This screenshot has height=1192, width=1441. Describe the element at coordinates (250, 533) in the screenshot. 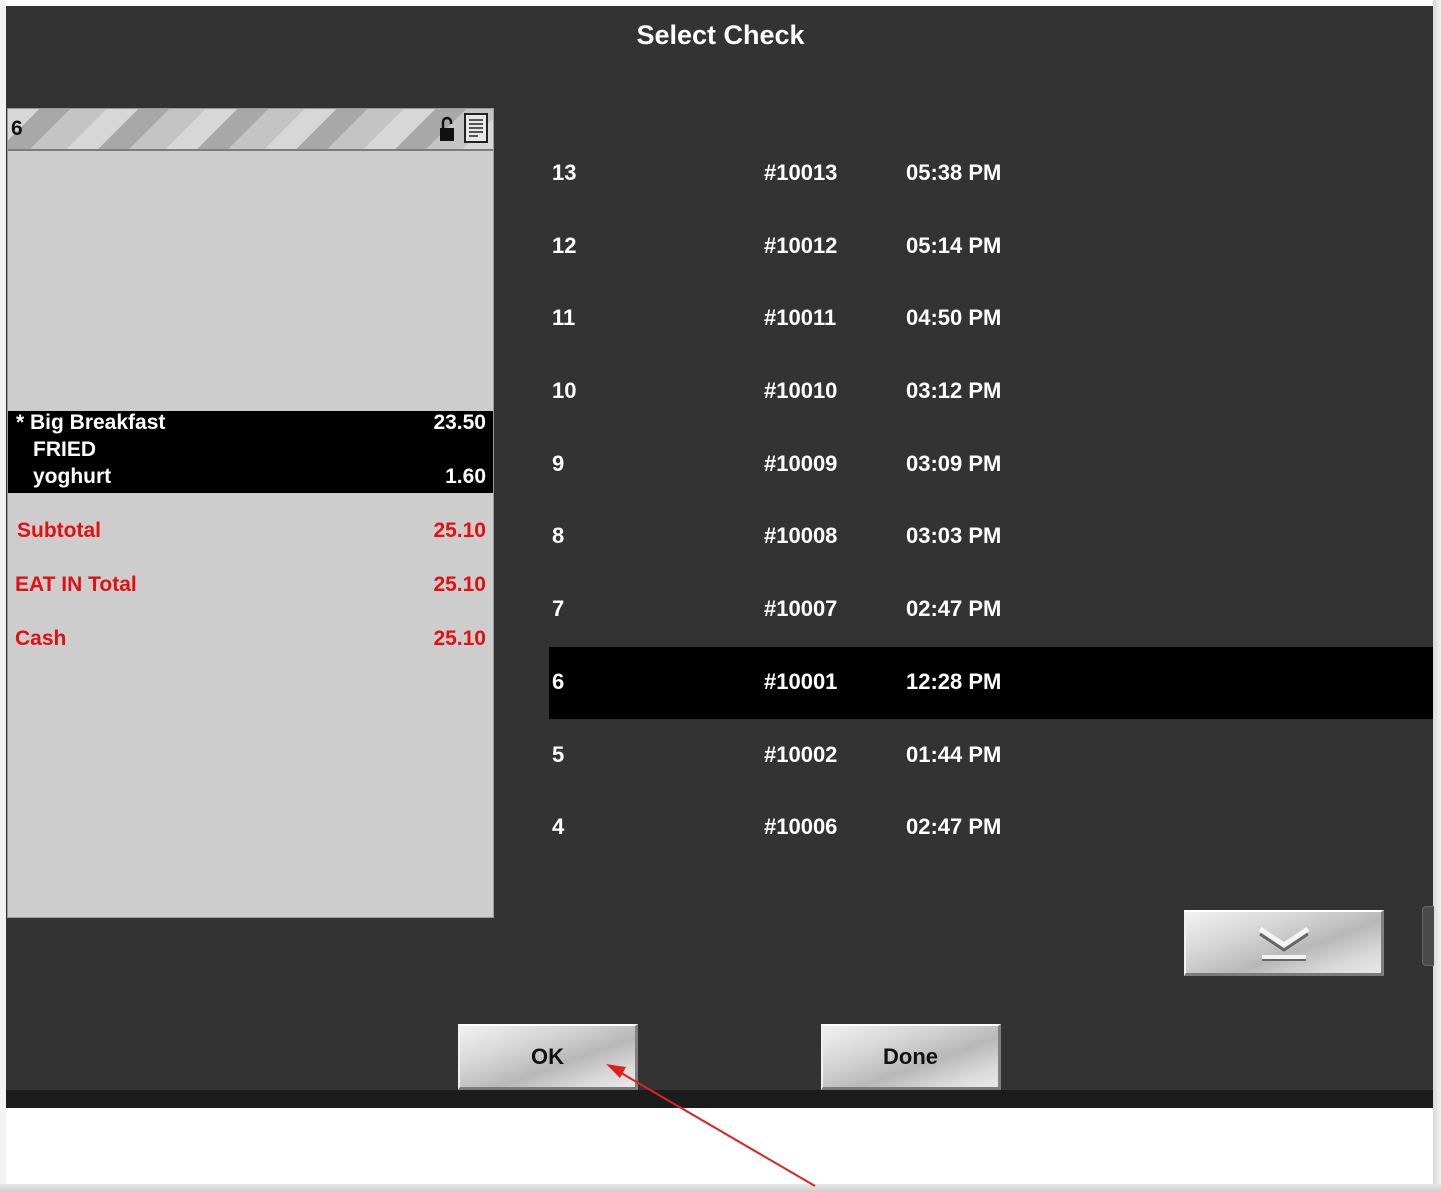

I see `subtotal-line: Subtotal 25.10` at that location.